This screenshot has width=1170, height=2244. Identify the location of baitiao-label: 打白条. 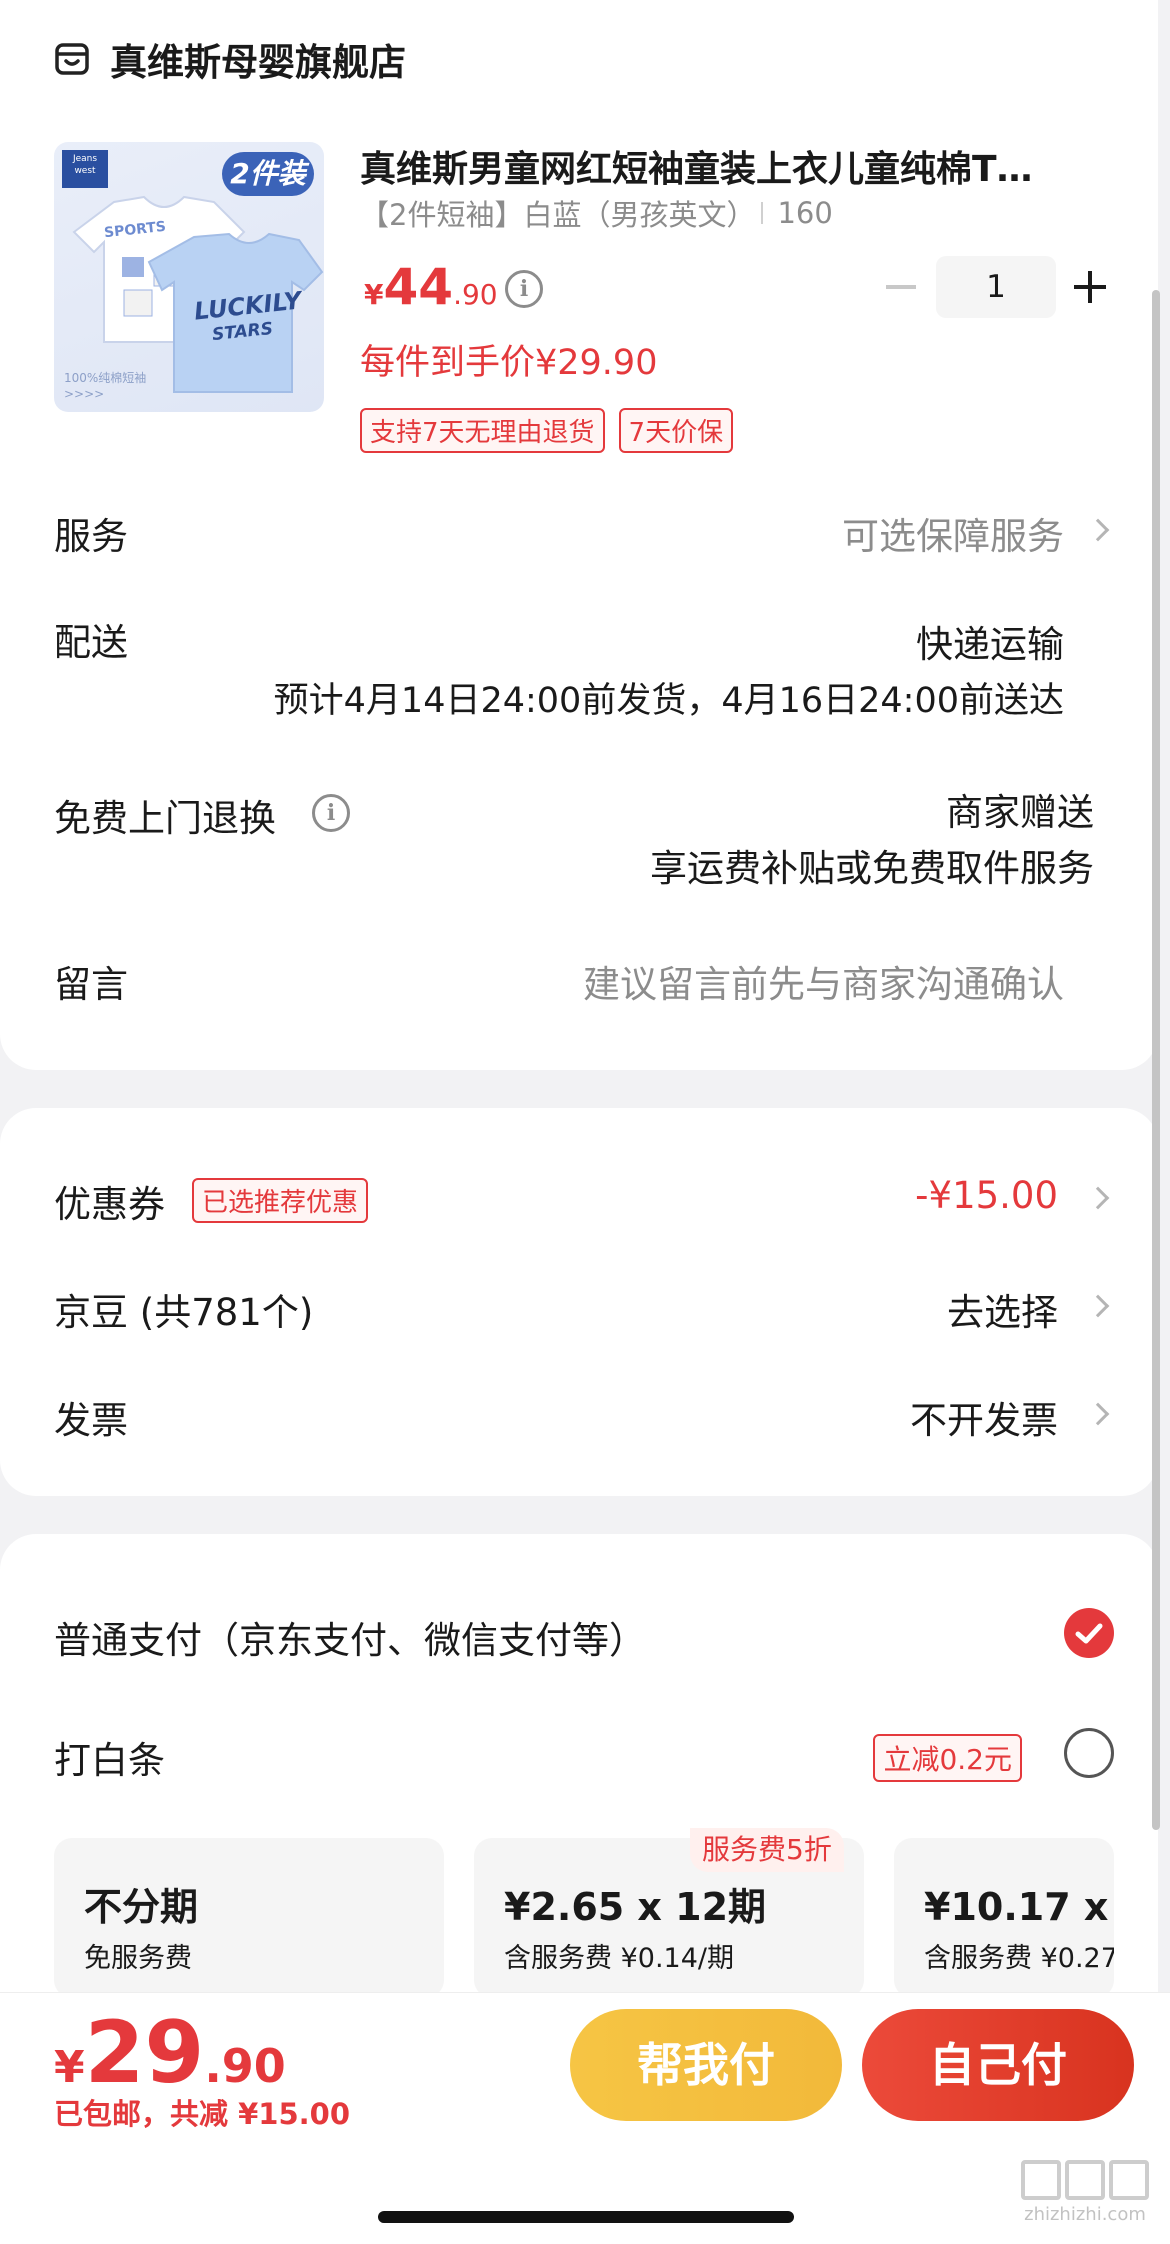
(109, 1760).